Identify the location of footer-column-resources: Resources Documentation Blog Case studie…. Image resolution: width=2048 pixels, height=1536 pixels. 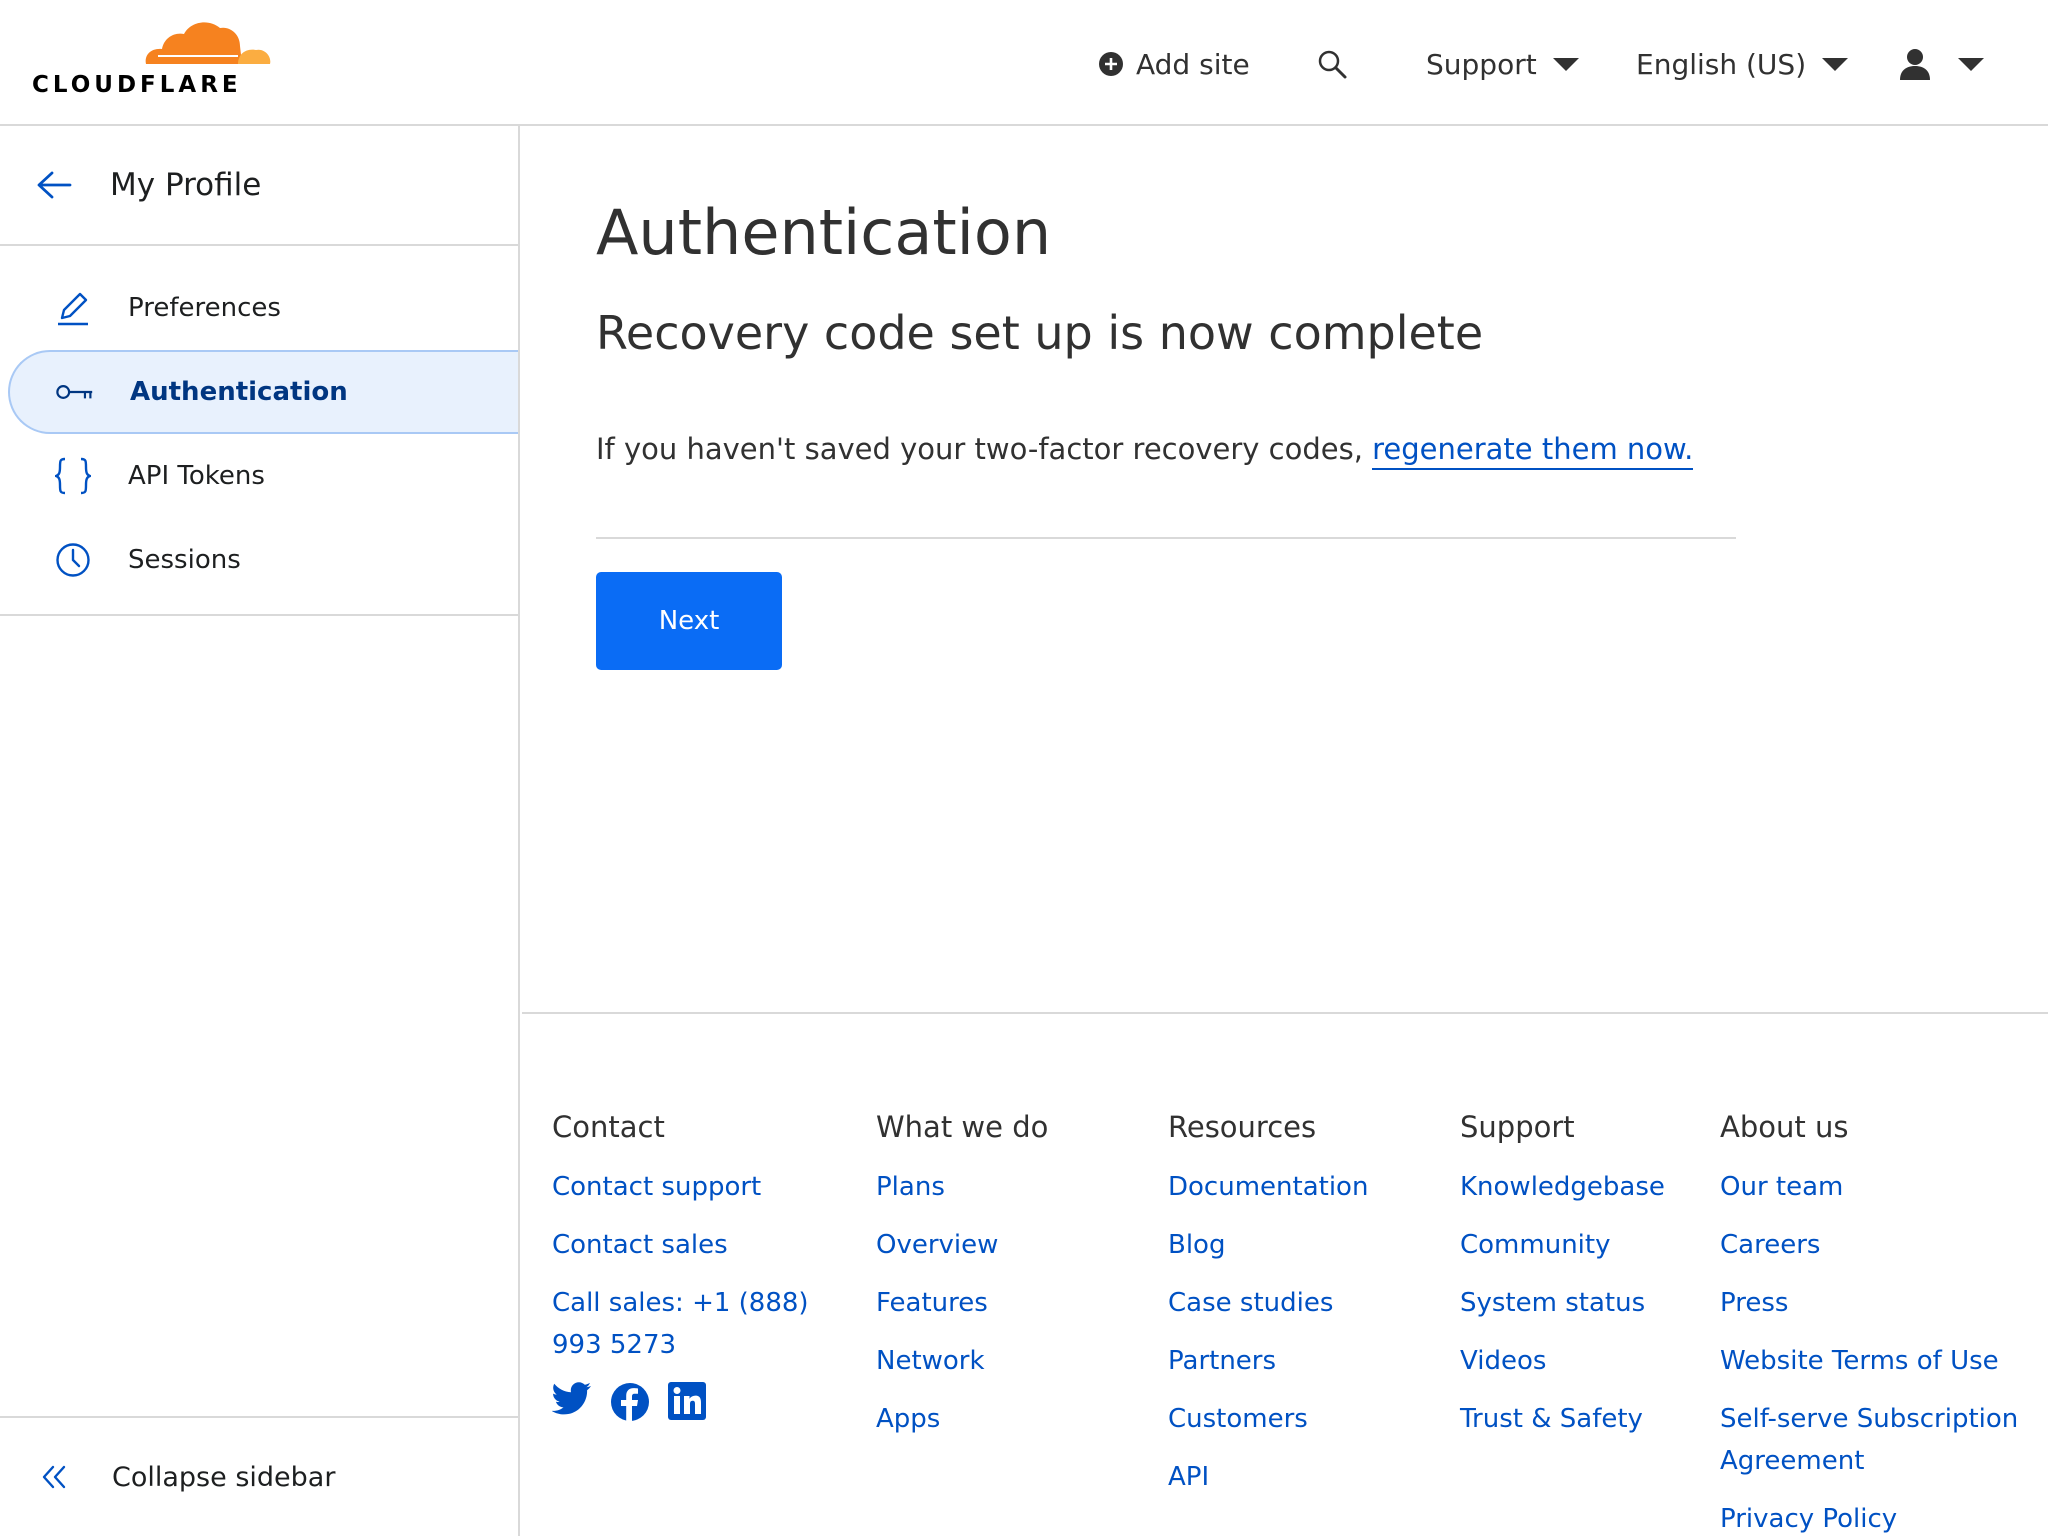
(1298, 1312).